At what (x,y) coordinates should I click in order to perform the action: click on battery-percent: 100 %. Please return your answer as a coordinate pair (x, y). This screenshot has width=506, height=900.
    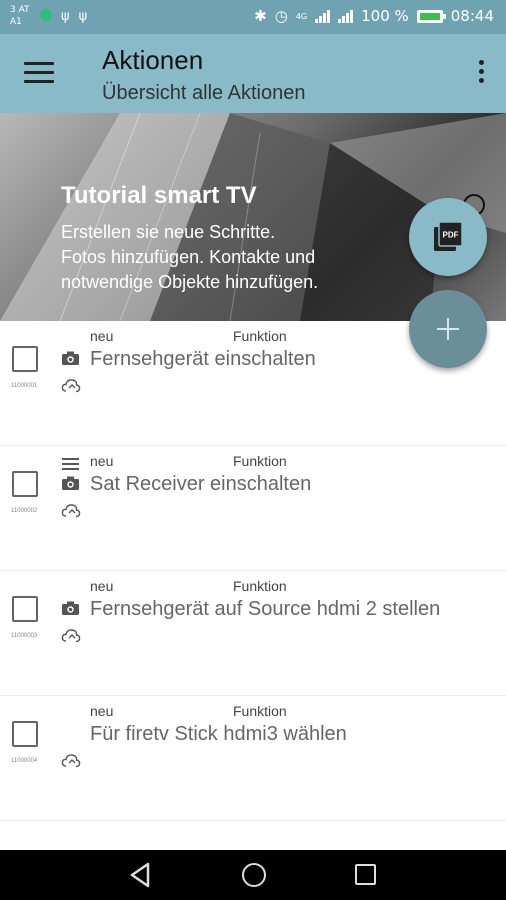
    Looking at the image, I should click on (385, 16).